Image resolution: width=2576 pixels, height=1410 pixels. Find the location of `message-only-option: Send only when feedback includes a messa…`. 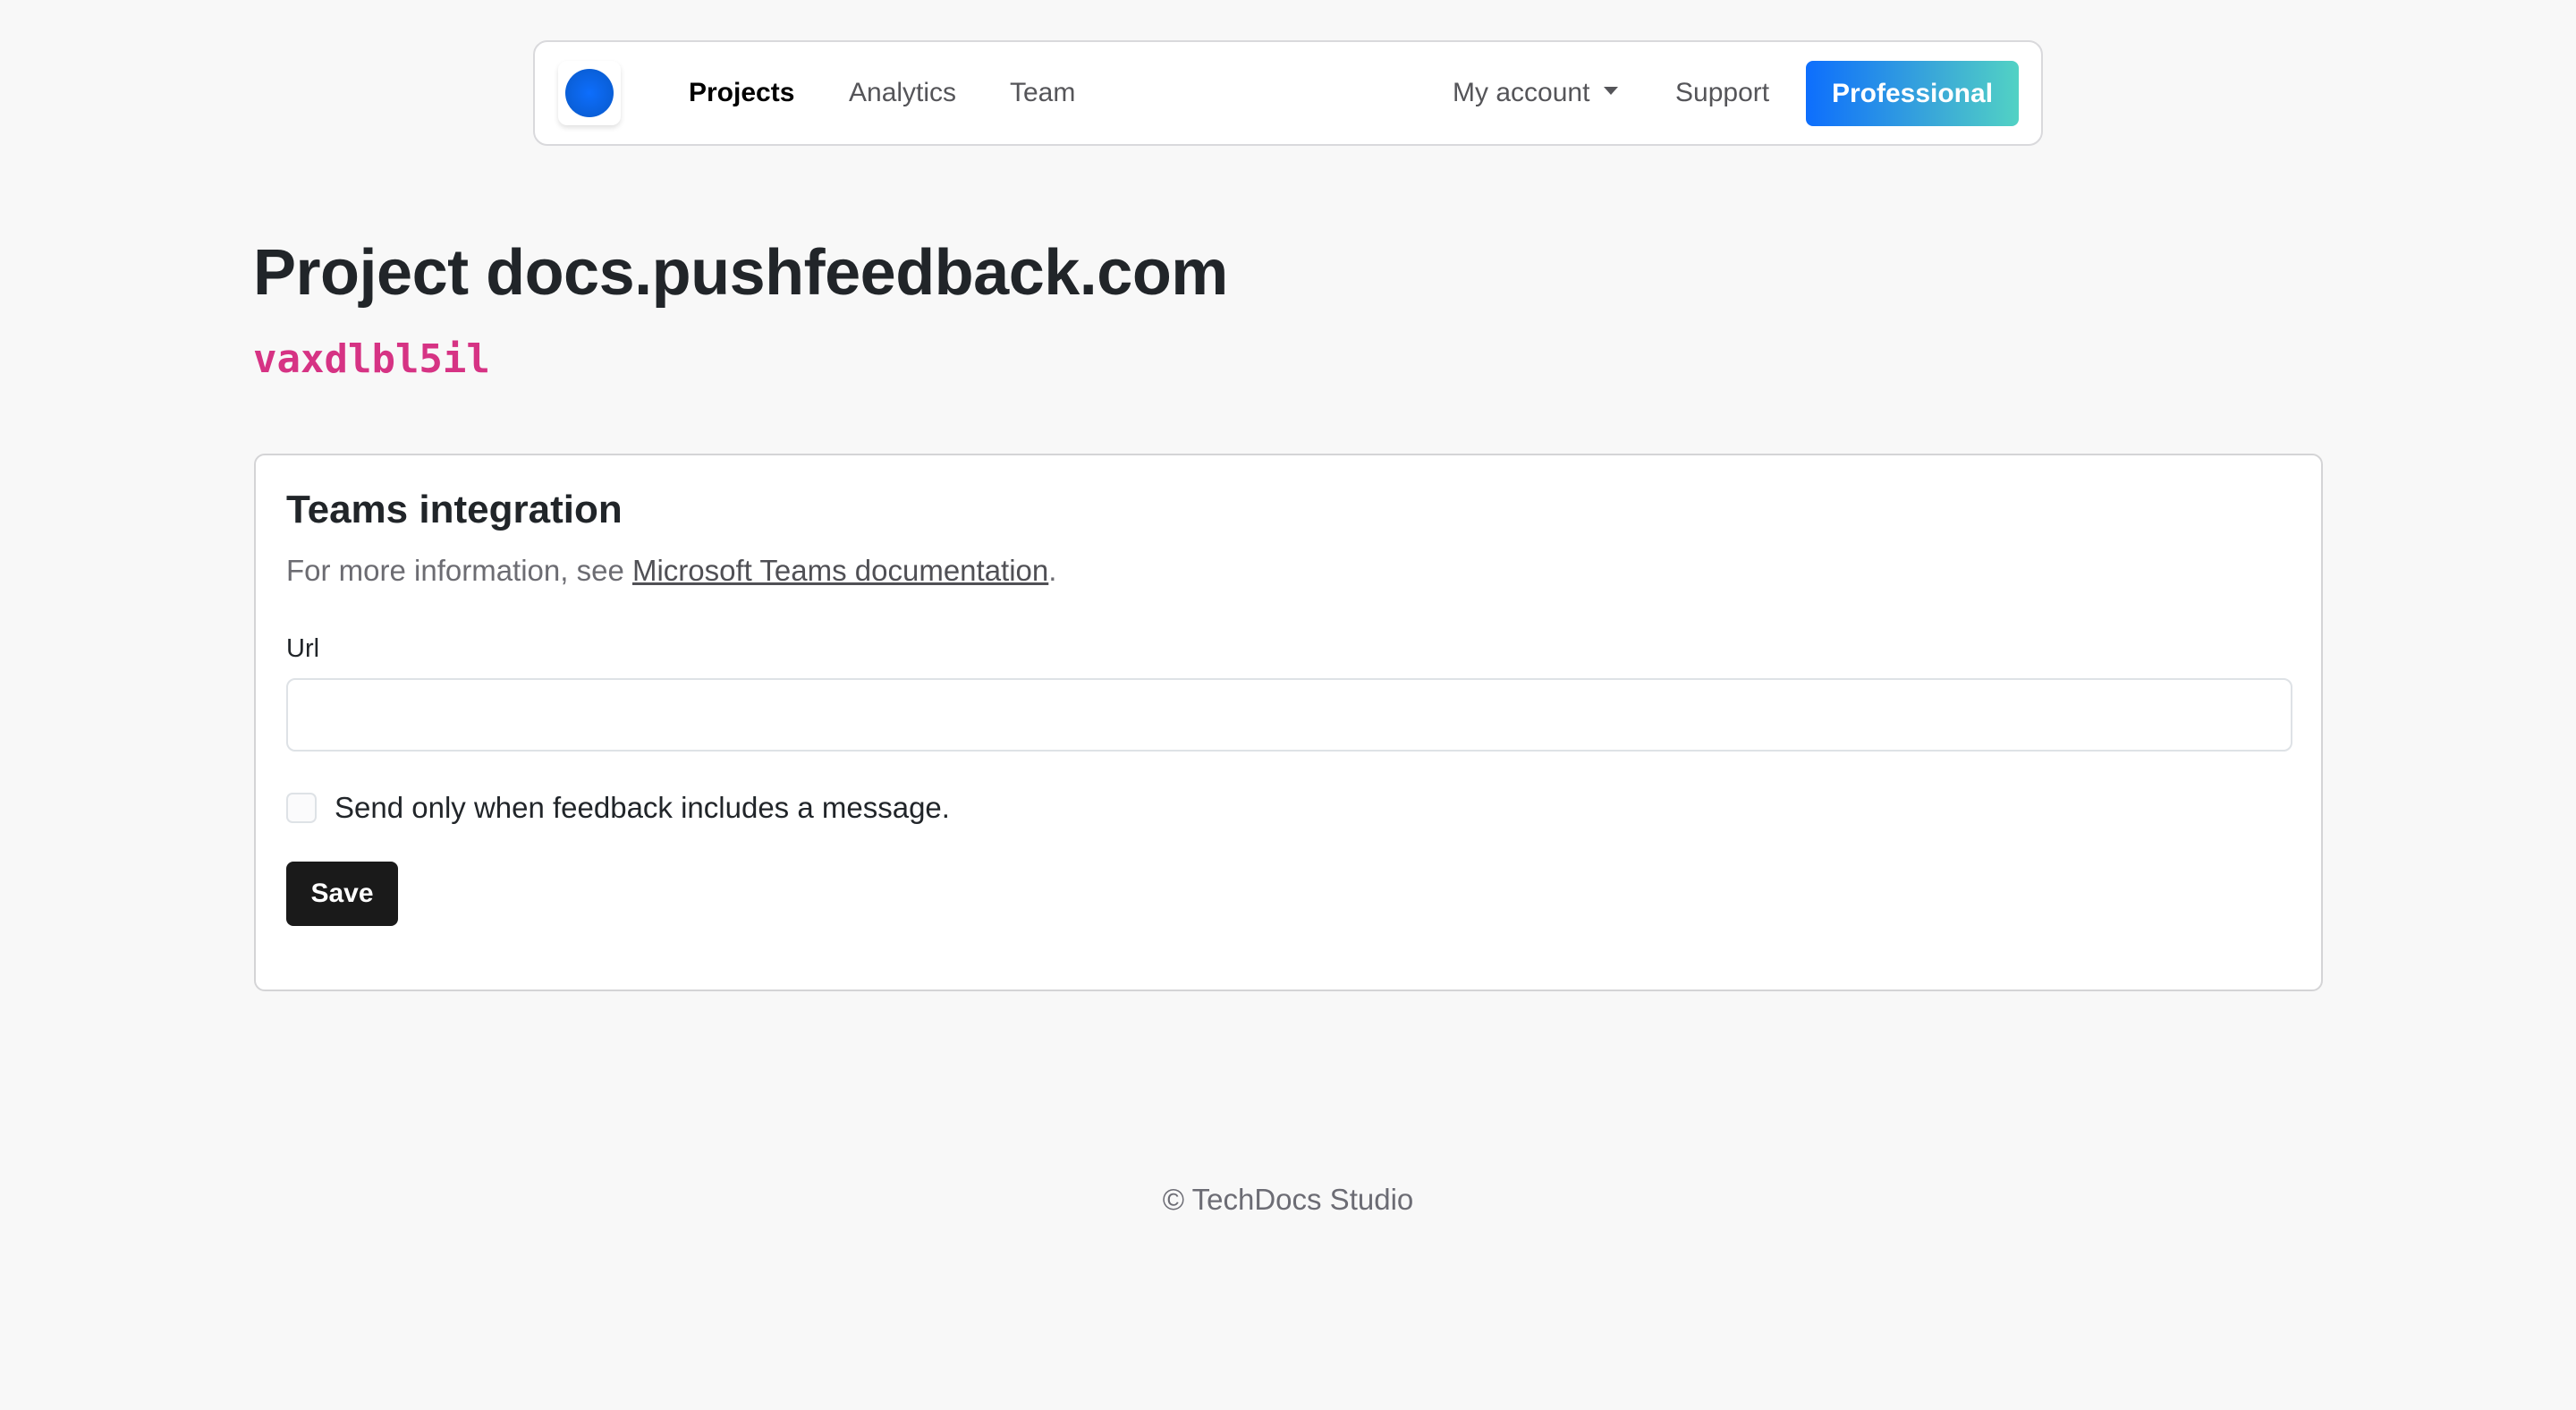

message-only-option: Send only when feedback includes a messa… is located at coordinates (618, 808).